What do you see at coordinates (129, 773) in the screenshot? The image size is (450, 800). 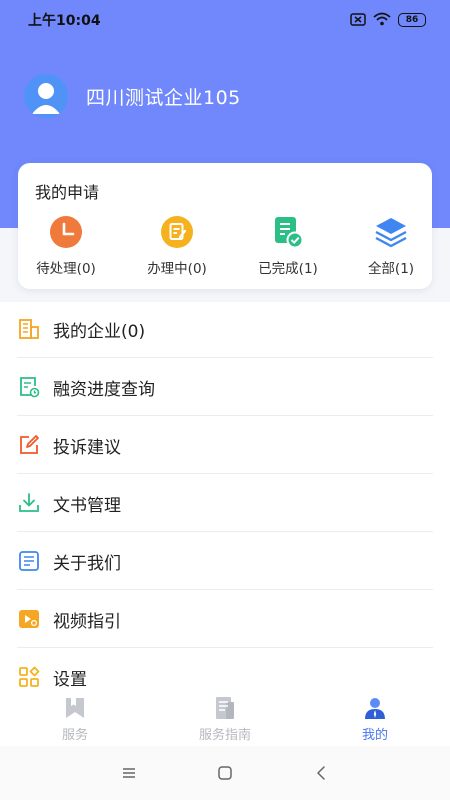 I see `menu-lines-icon` at bounding box center [129, 773].